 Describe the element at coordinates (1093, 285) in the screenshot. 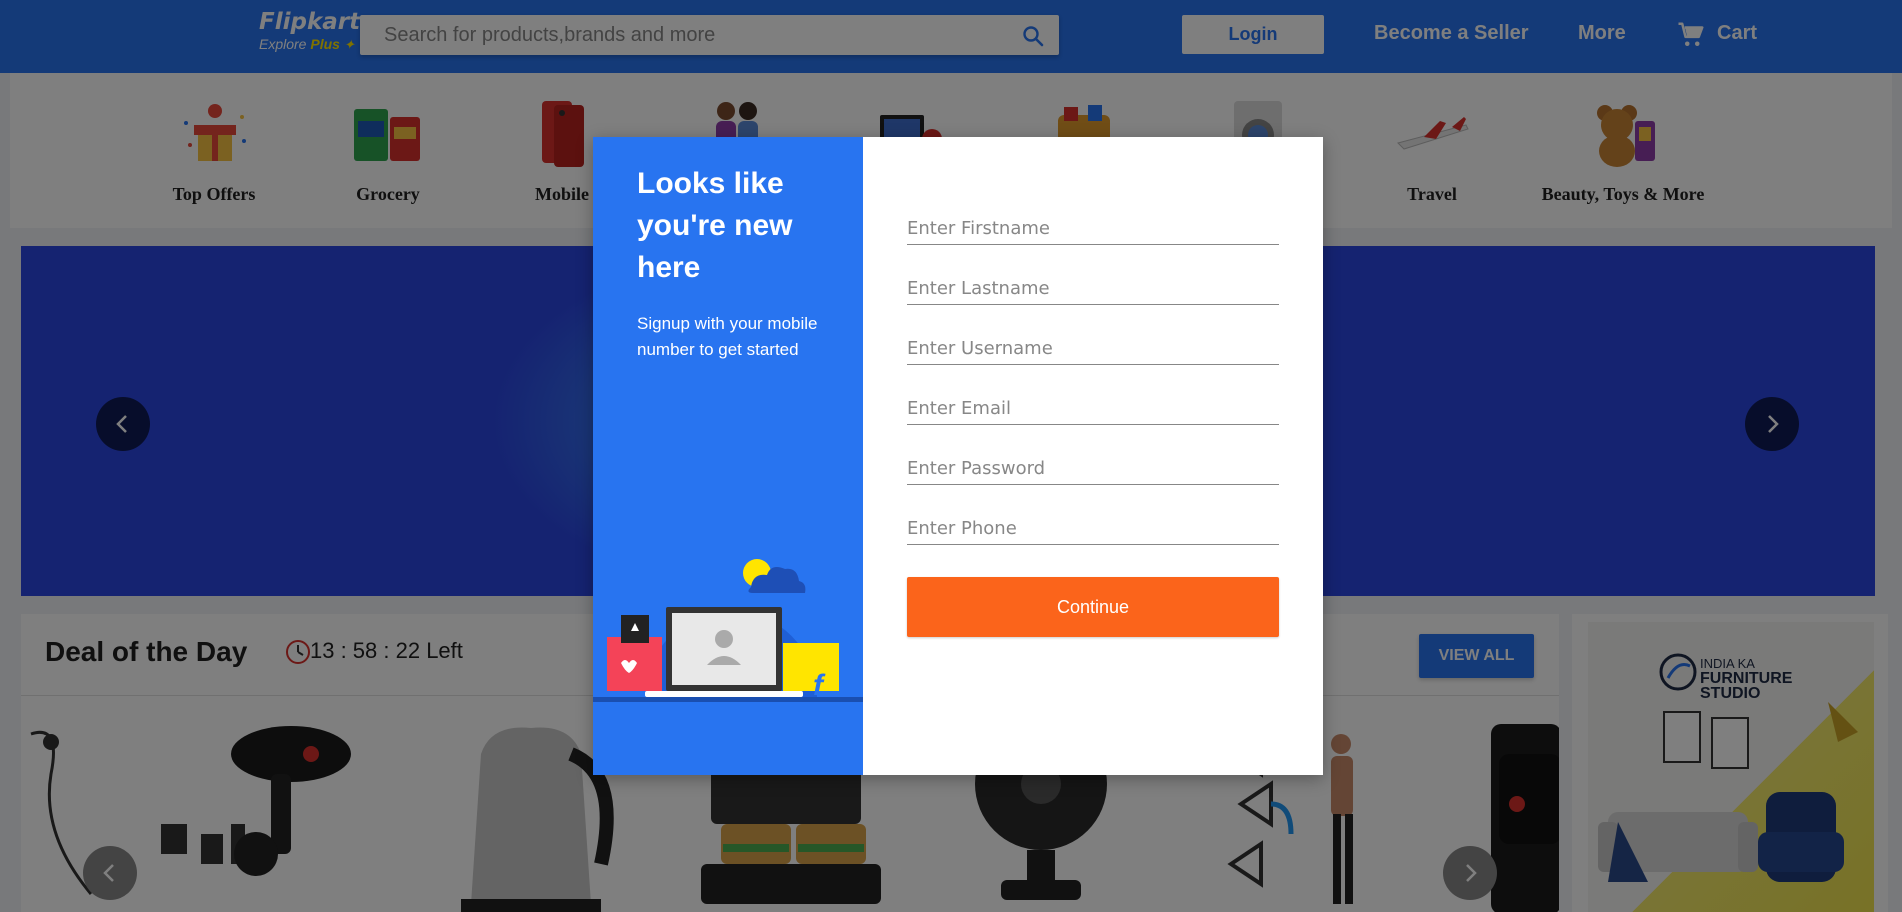

I see `lastname-field` at that location.